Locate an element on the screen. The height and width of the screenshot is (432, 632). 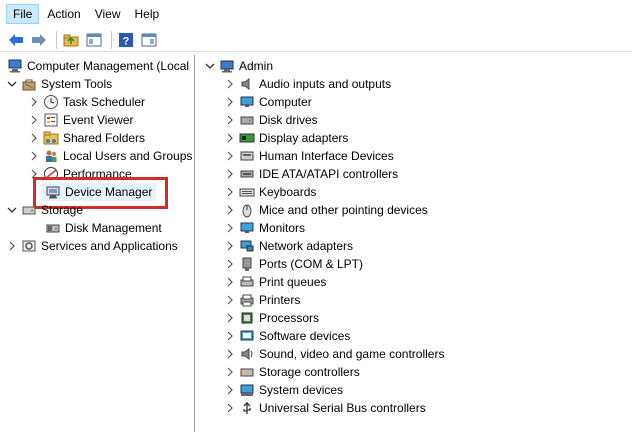
device-category-item: Human Interface Devices is located at coordinates (309, 156).